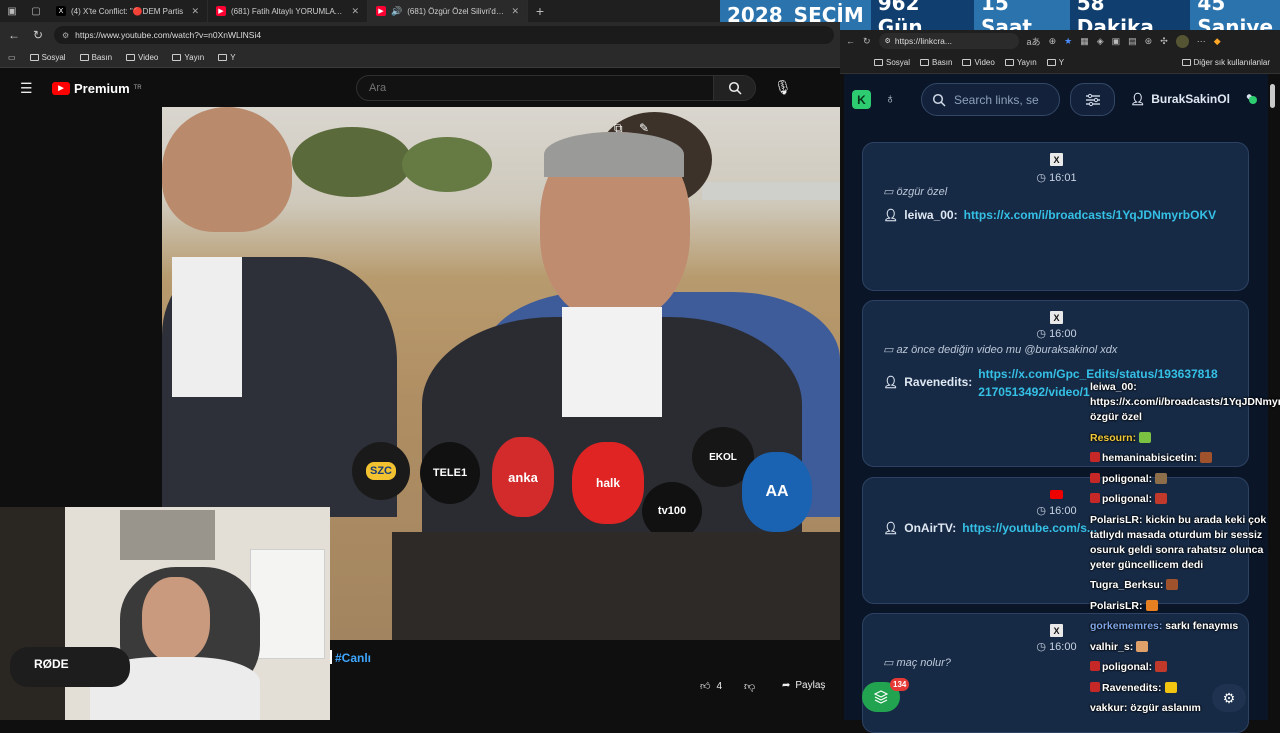 The height and width of the screenshot is (733, 1280). Describe the element at coordinates (861, 99) in the screenshot. I see `app-logo: K` at that location.